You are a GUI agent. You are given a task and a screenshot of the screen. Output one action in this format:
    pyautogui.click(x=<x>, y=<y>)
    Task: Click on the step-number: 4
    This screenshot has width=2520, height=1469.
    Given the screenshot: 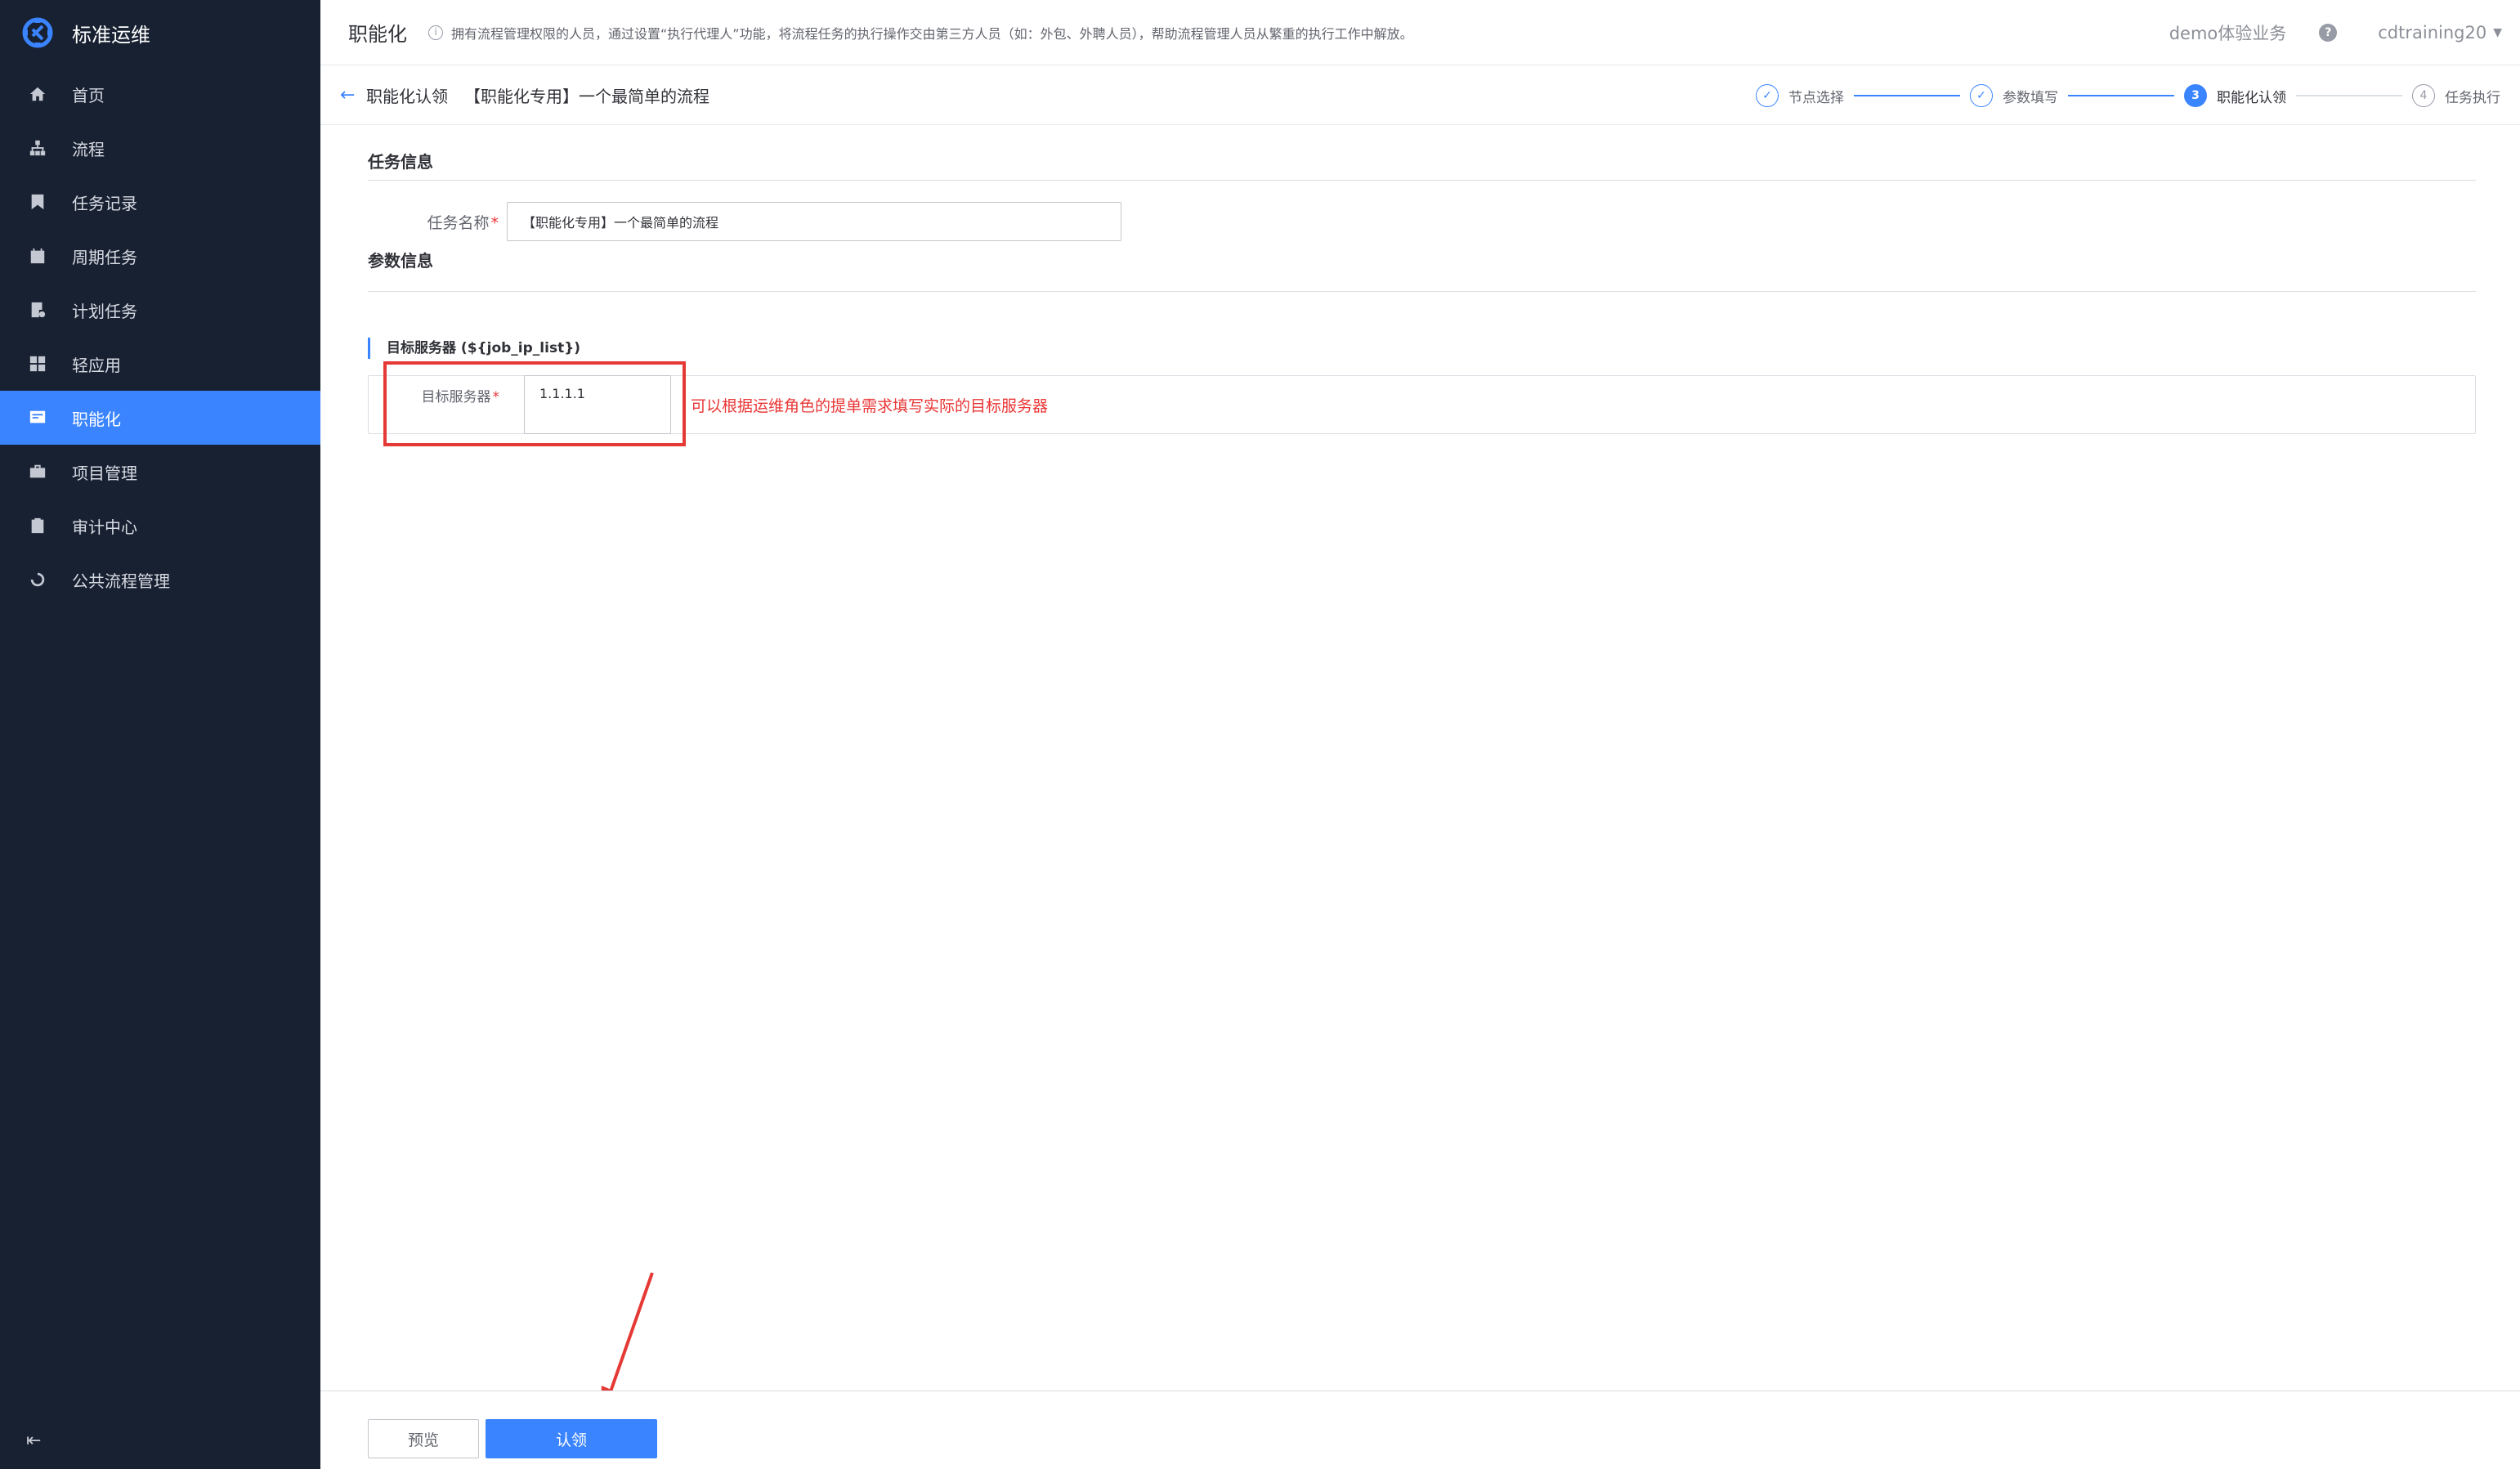 What is the action you would take?
    pyautogui.click(x=2424, y=95)
    